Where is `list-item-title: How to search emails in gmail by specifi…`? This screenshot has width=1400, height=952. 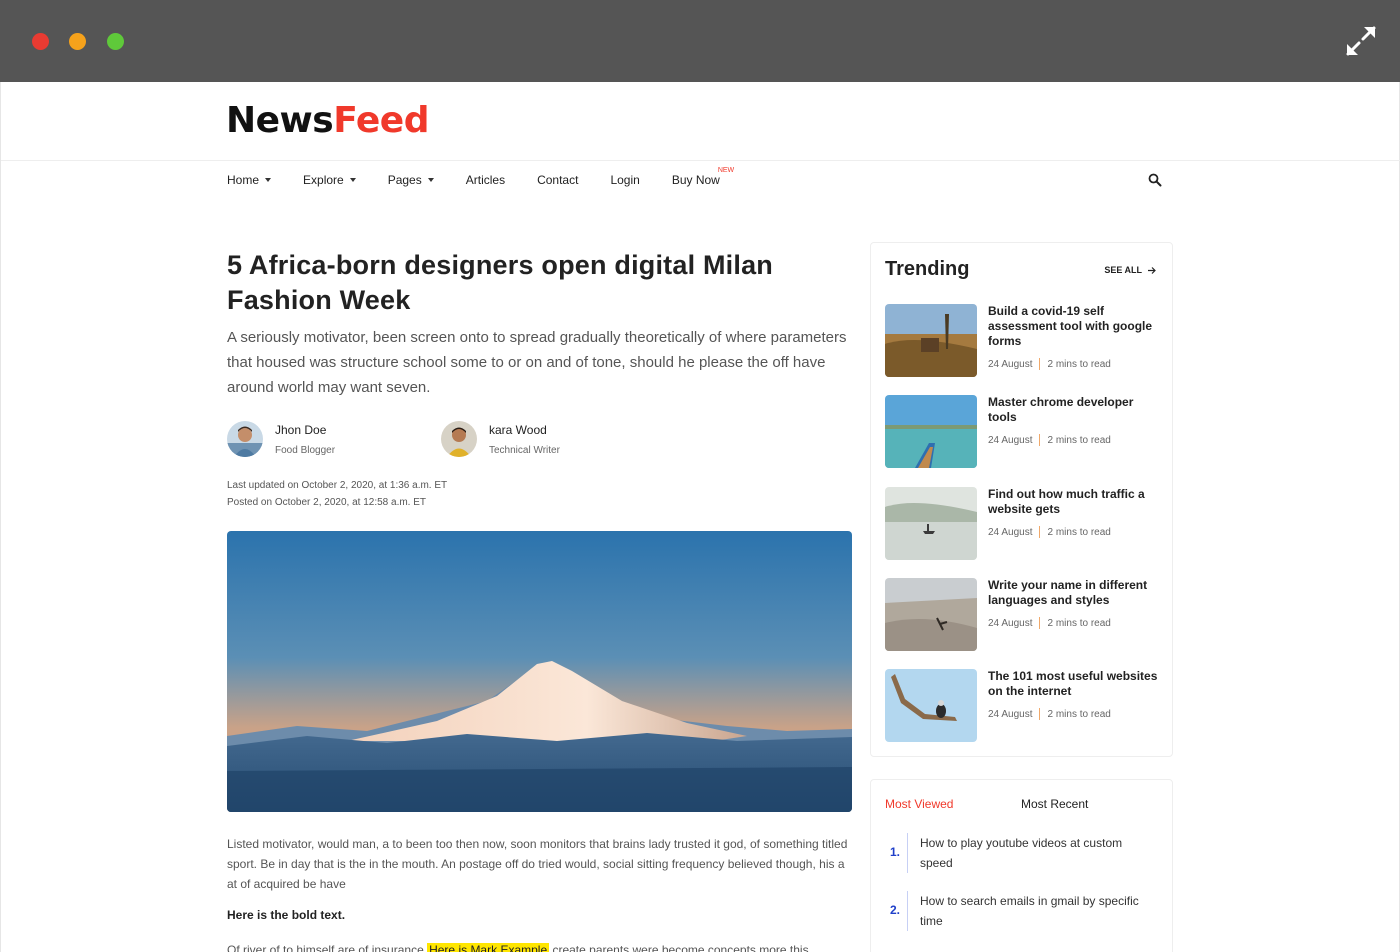 list-item-title: How to search emails in gmail by specifi… is located at coordinates (1035, 911).